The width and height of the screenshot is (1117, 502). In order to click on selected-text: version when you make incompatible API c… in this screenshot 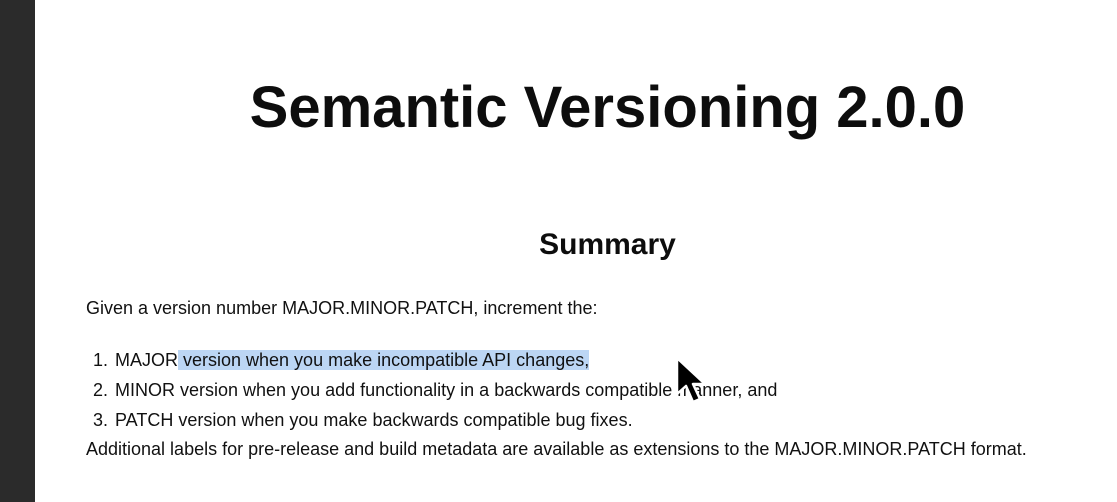, I will do `click(384, 360)`.